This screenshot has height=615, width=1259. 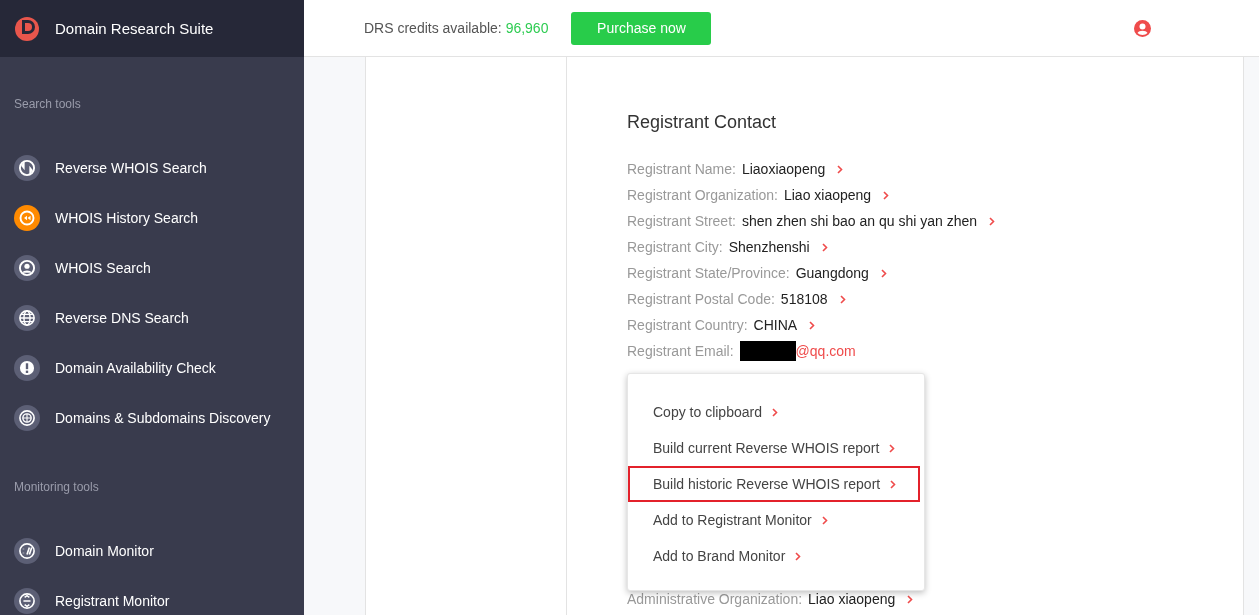 I want to click on sidebar-item: Domains & Subdomains Discovery, so click(x=152, y=418).